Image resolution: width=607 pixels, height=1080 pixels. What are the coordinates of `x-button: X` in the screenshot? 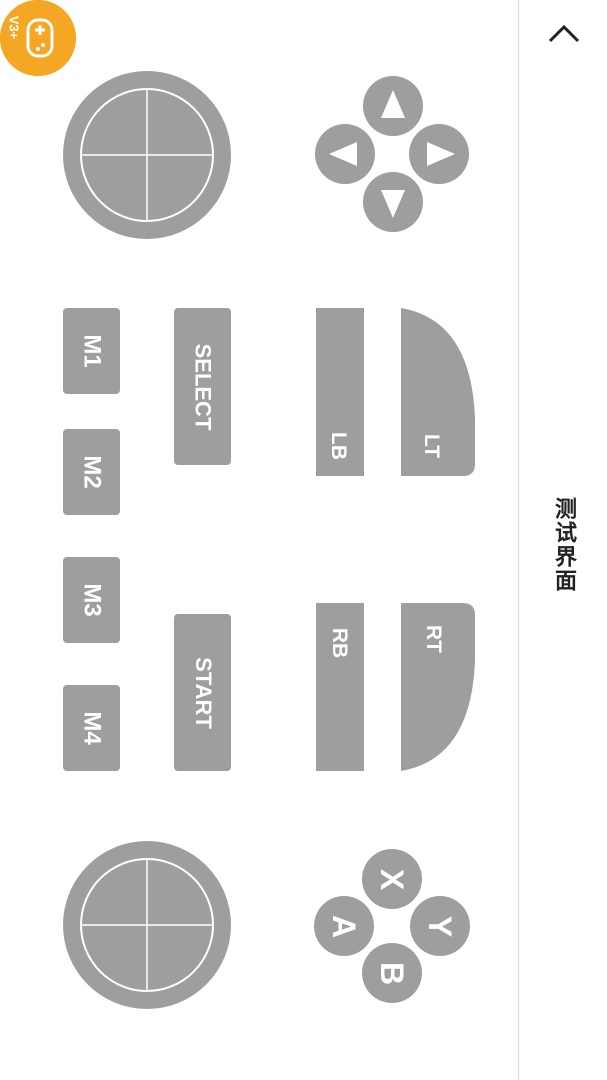 It's located at (392, 879).